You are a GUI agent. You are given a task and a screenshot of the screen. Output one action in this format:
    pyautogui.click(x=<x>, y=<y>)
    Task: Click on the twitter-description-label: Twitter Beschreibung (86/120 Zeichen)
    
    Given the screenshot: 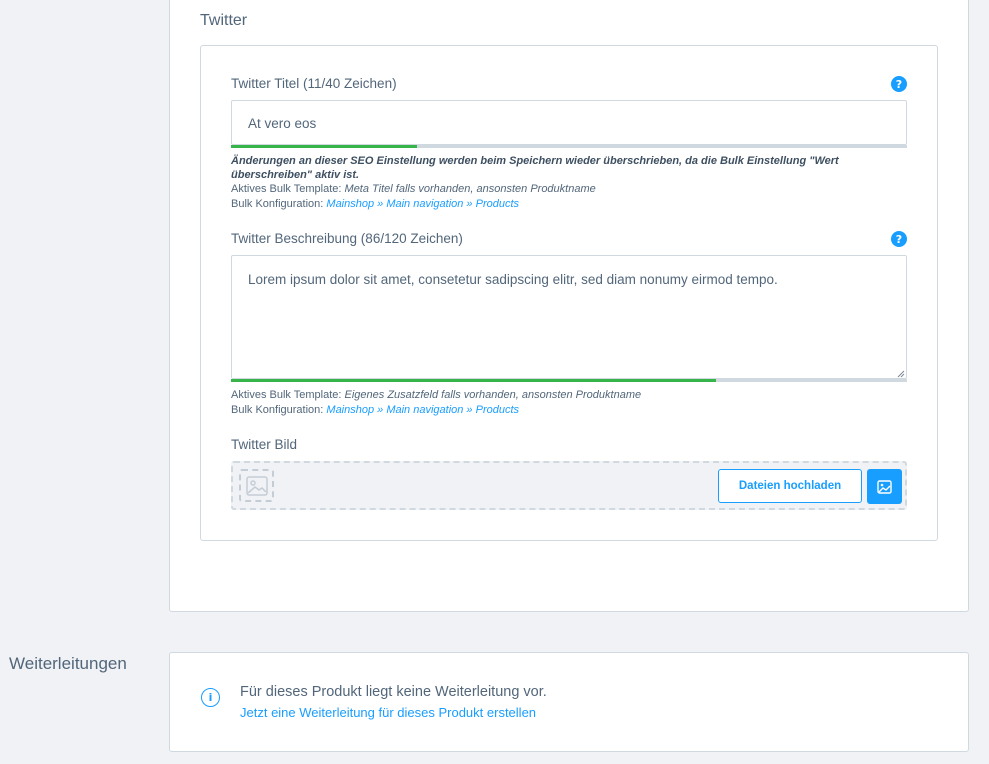 What is the action you would take?
    pyautogui.click(x=347, y=238)
    